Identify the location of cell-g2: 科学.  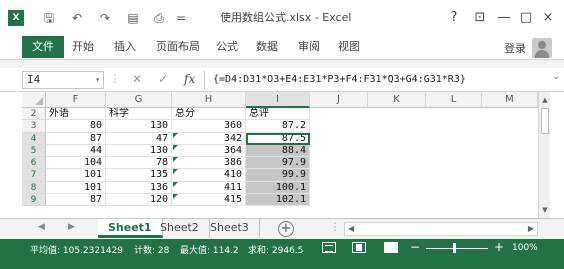
(139, 114).